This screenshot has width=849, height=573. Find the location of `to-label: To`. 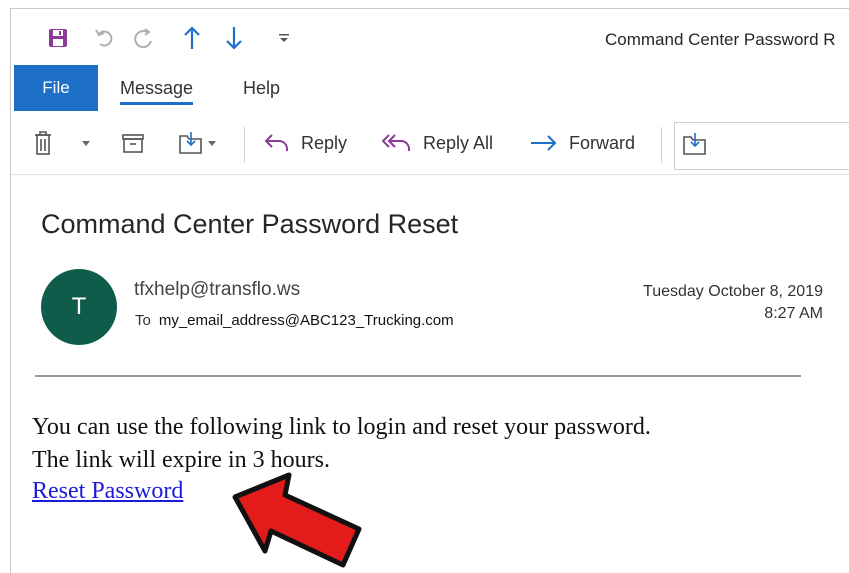

to-label: To is located at coordinates (143, 320).